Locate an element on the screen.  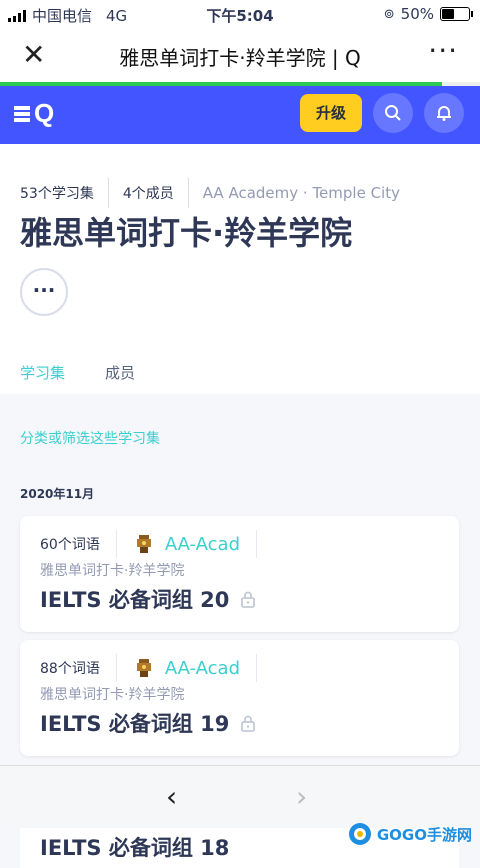
term-count: 88个词语 is located at coordinates (70, 669).